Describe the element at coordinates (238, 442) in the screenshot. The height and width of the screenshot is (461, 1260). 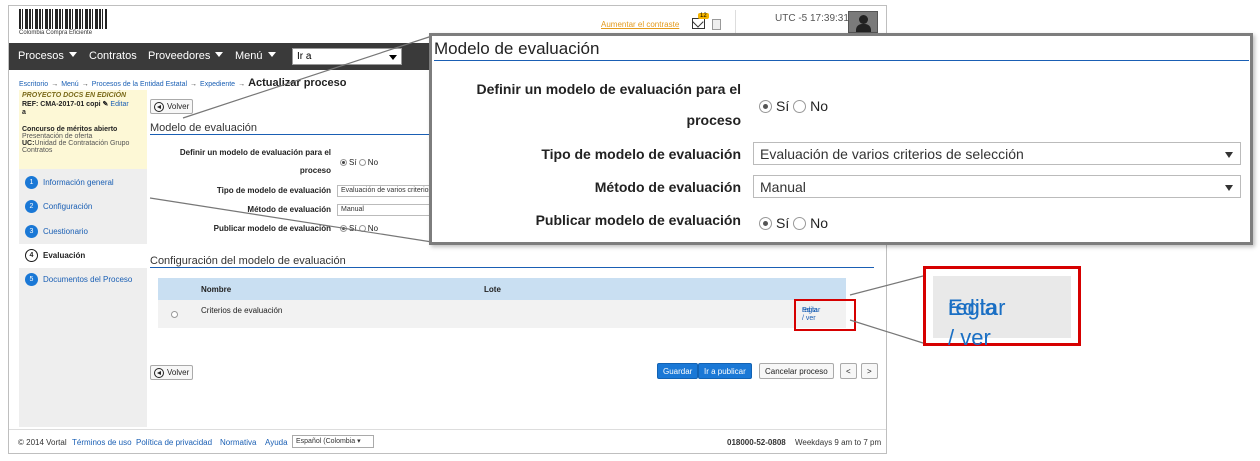
I see `rules-link: Normativa` at that location.